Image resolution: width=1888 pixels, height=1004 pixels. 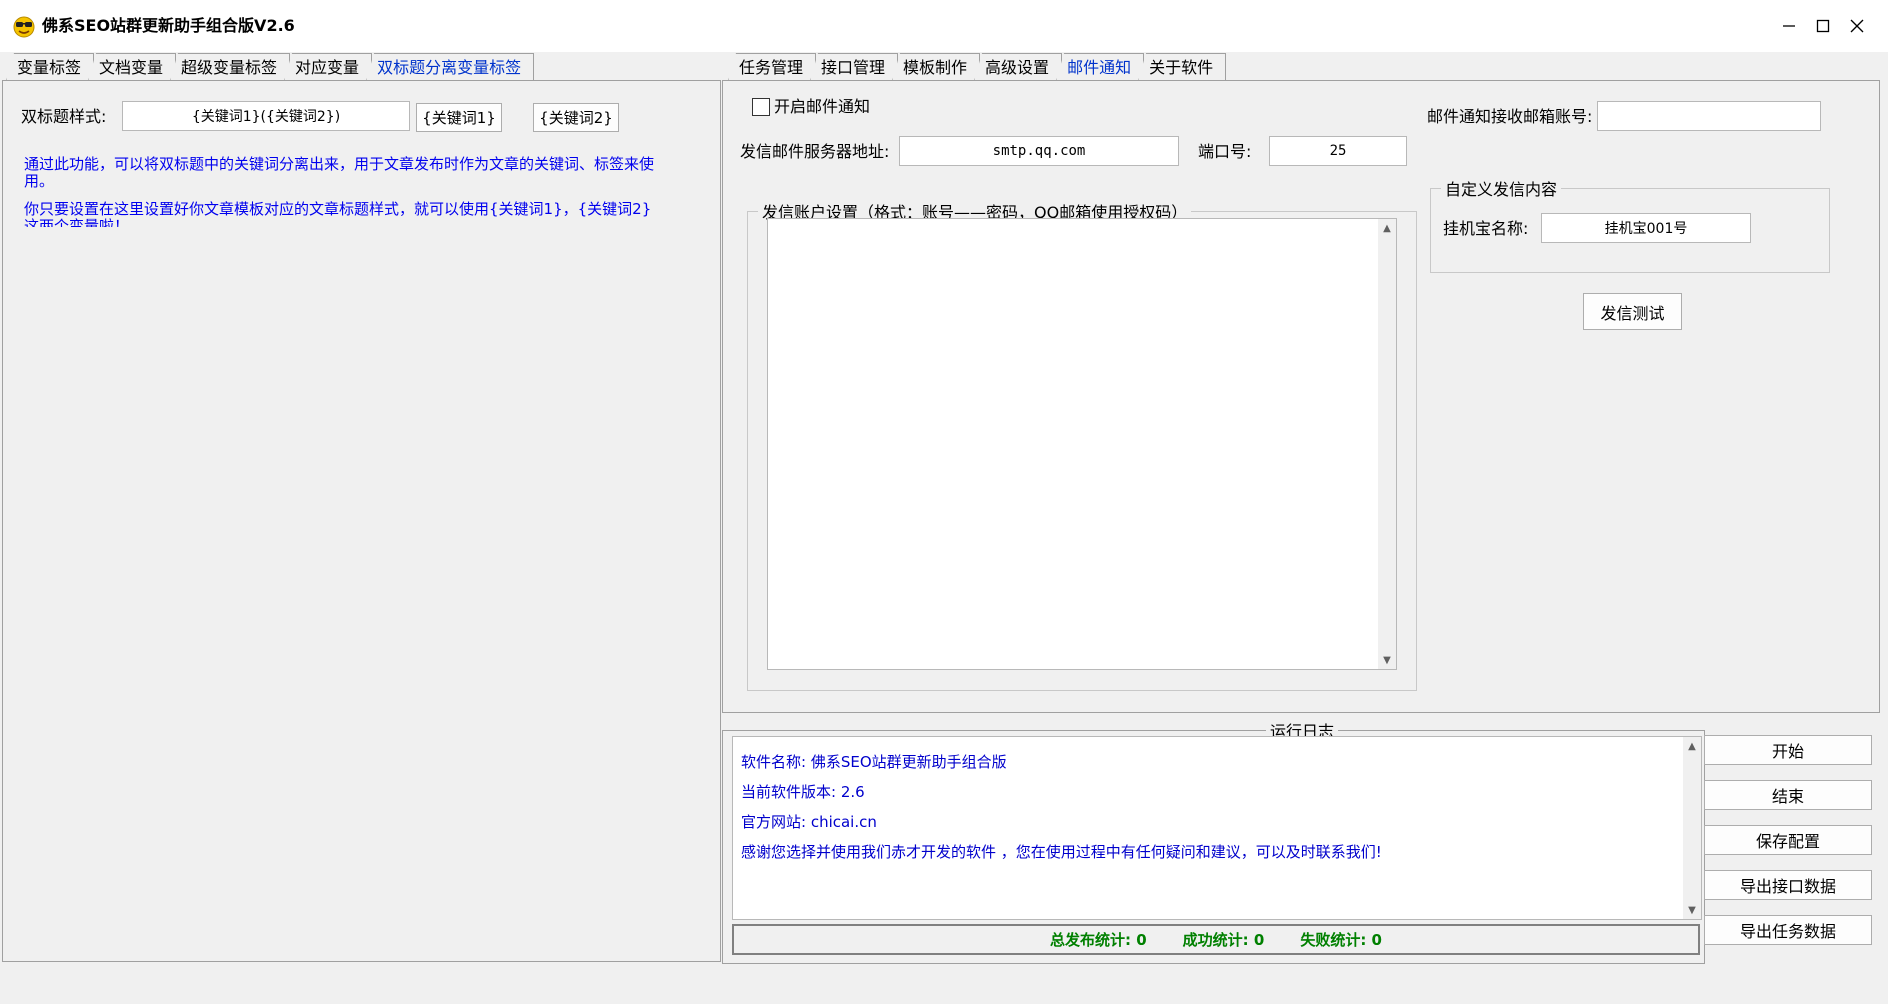 I want to click on tab-about: 关于软件, so click(x=1182, y=67).